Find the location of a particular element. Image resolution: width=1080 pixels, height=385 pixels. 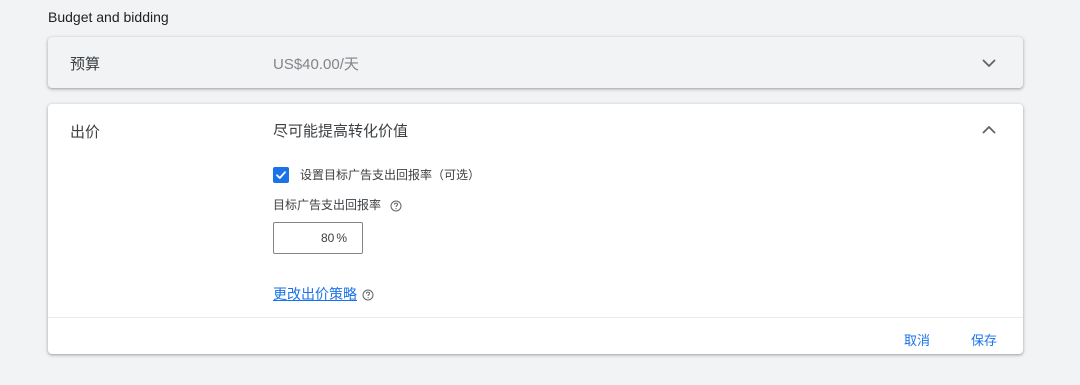

bidding-strategy-value: 尽可能提高转化价值 is located at coordinates (341, 131).